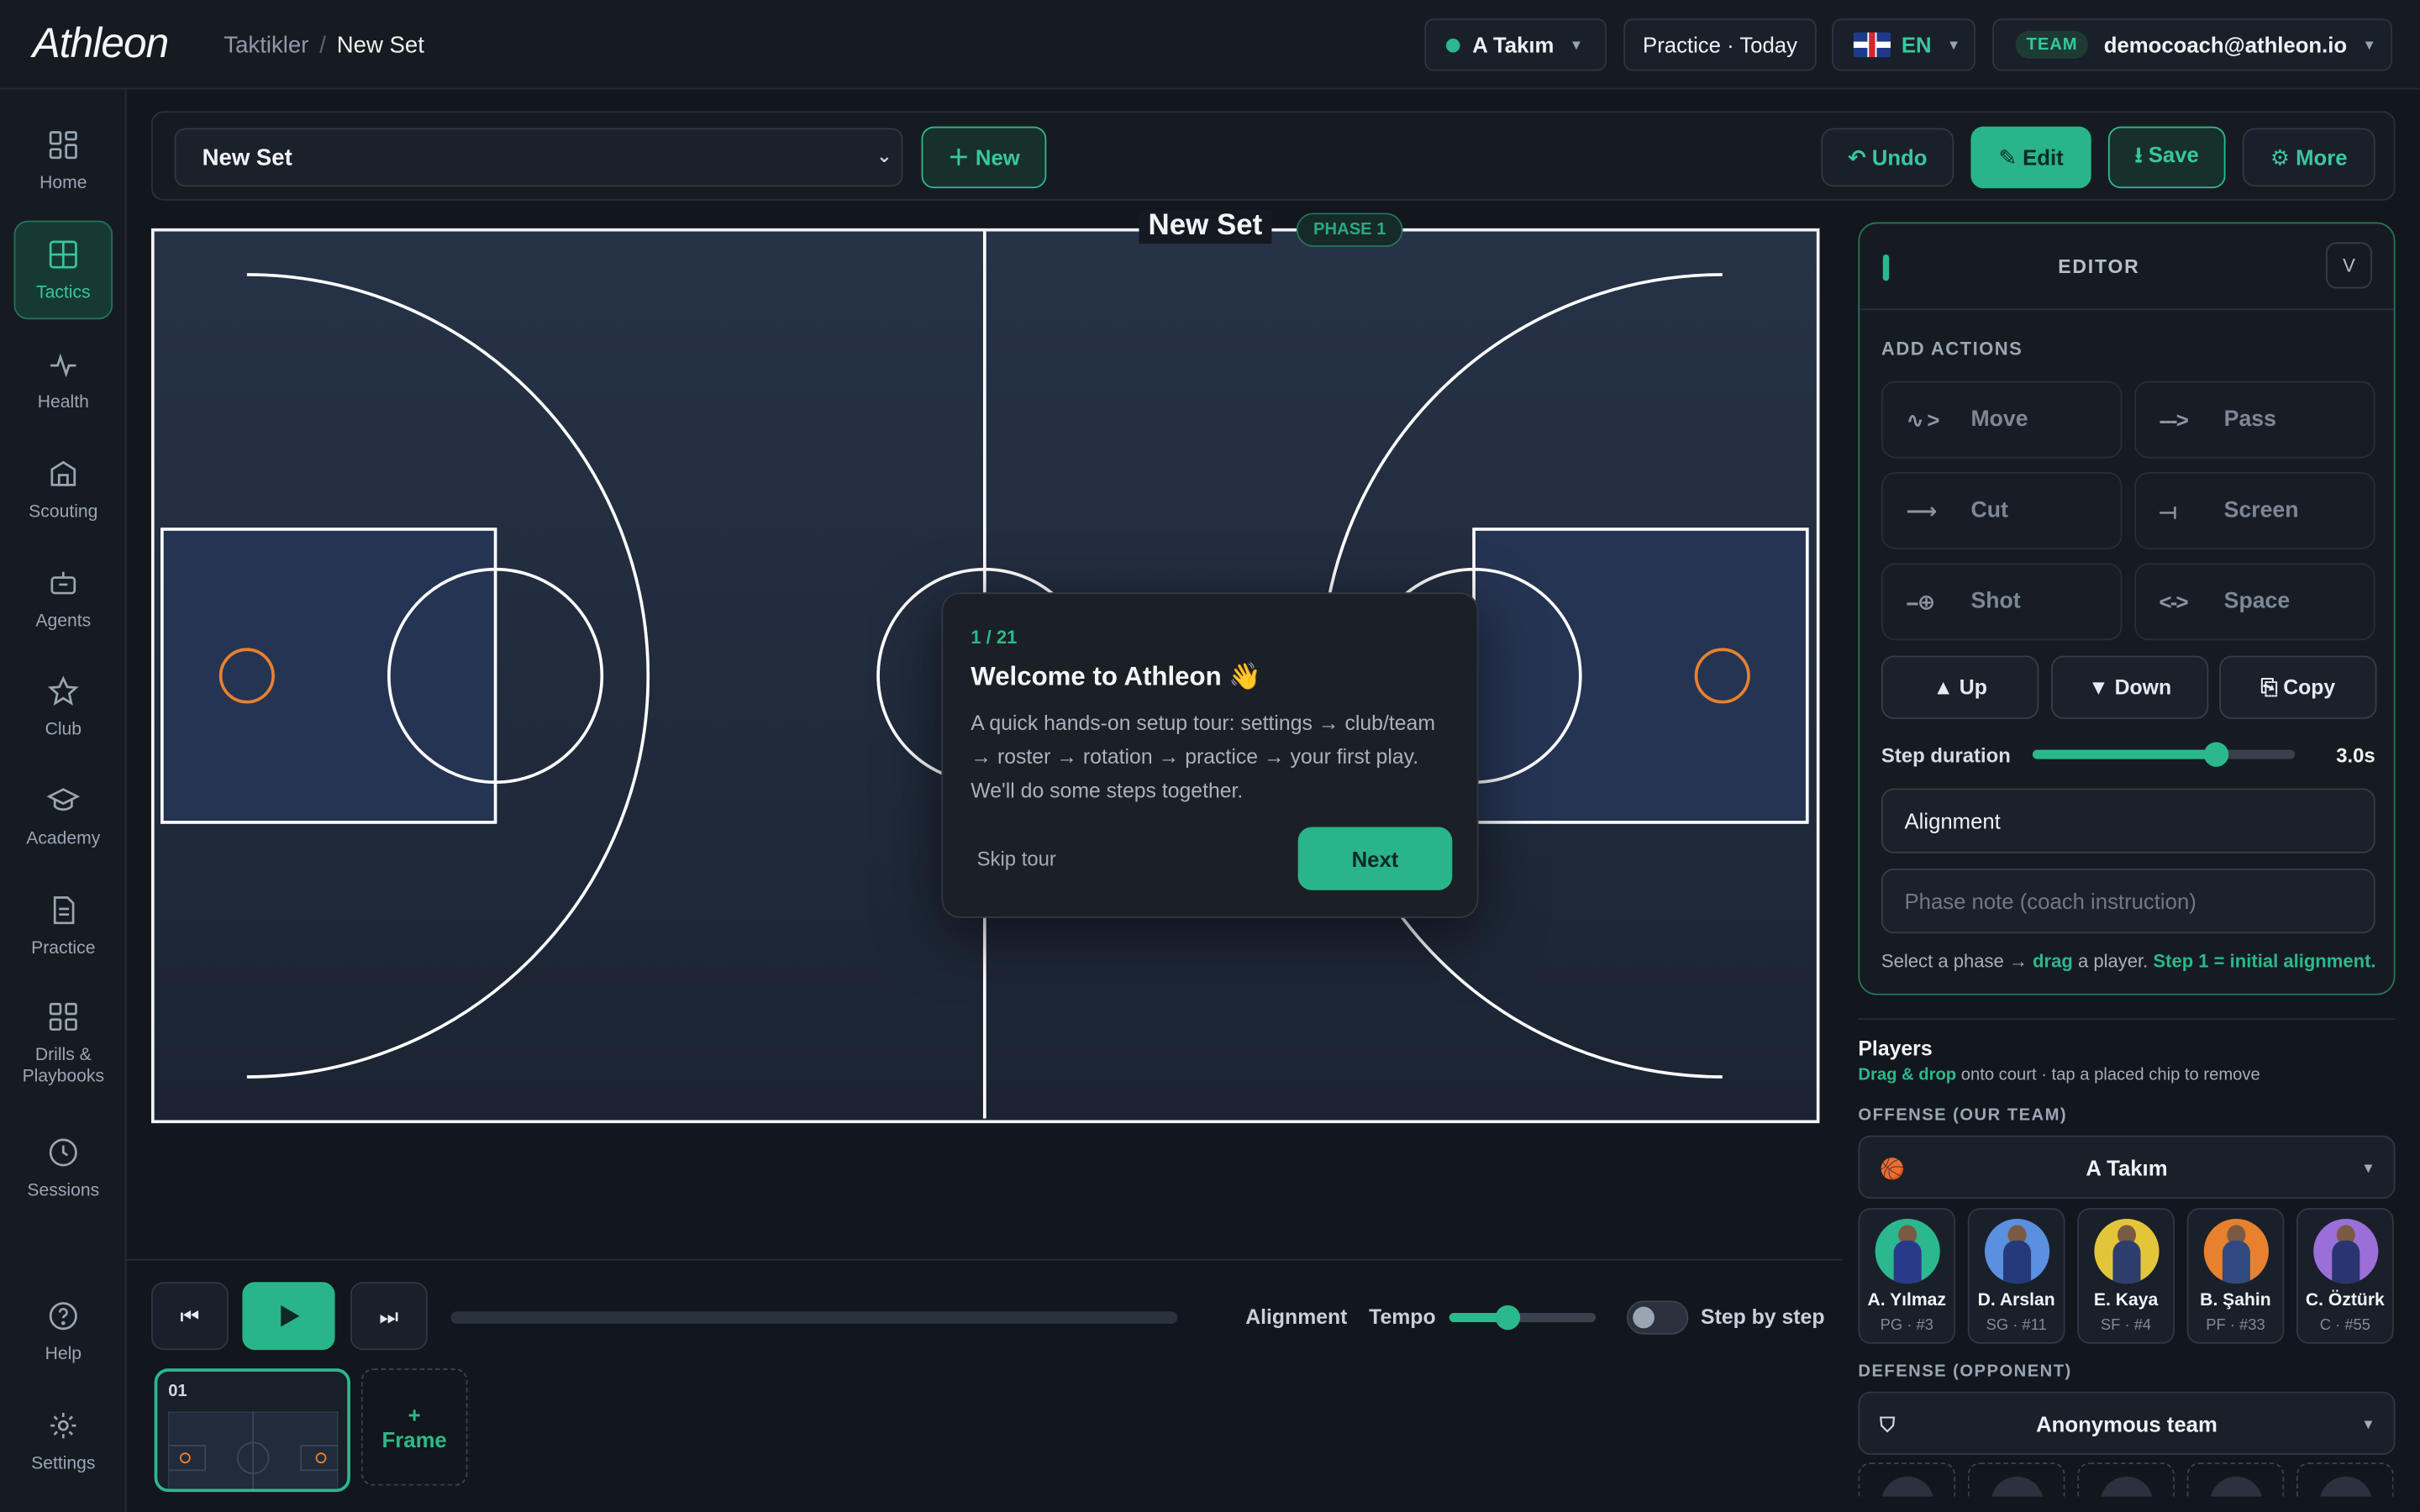  What do you see at coordinates (64, 816) in the screenshot?
I see `sidebar-item-academy: Academy` at bounding box center [64, 816].